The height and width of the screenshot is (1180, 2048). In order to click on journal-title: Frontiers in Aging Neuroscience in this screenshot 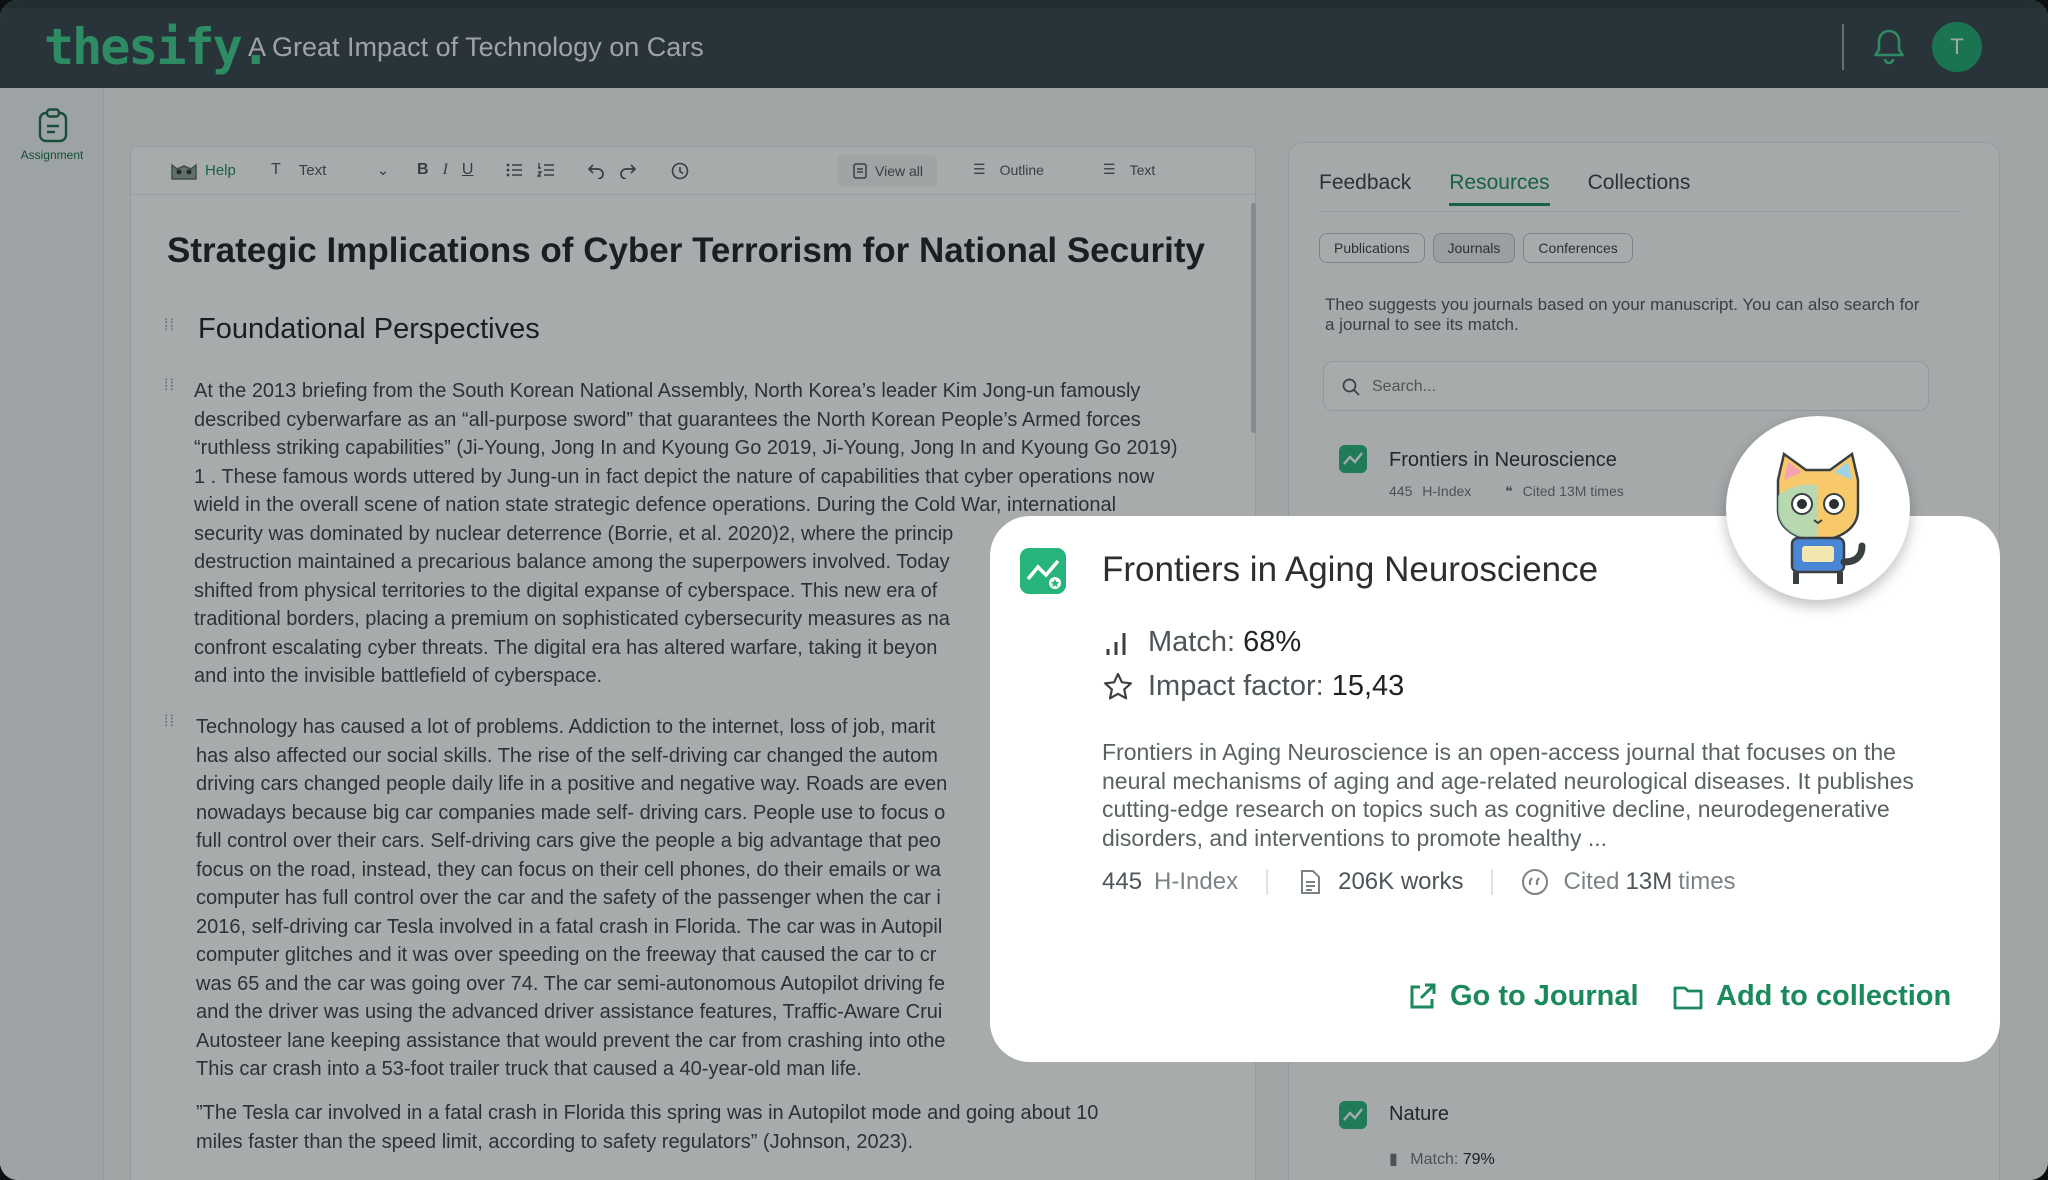, I will do `click(1350, 569)`.